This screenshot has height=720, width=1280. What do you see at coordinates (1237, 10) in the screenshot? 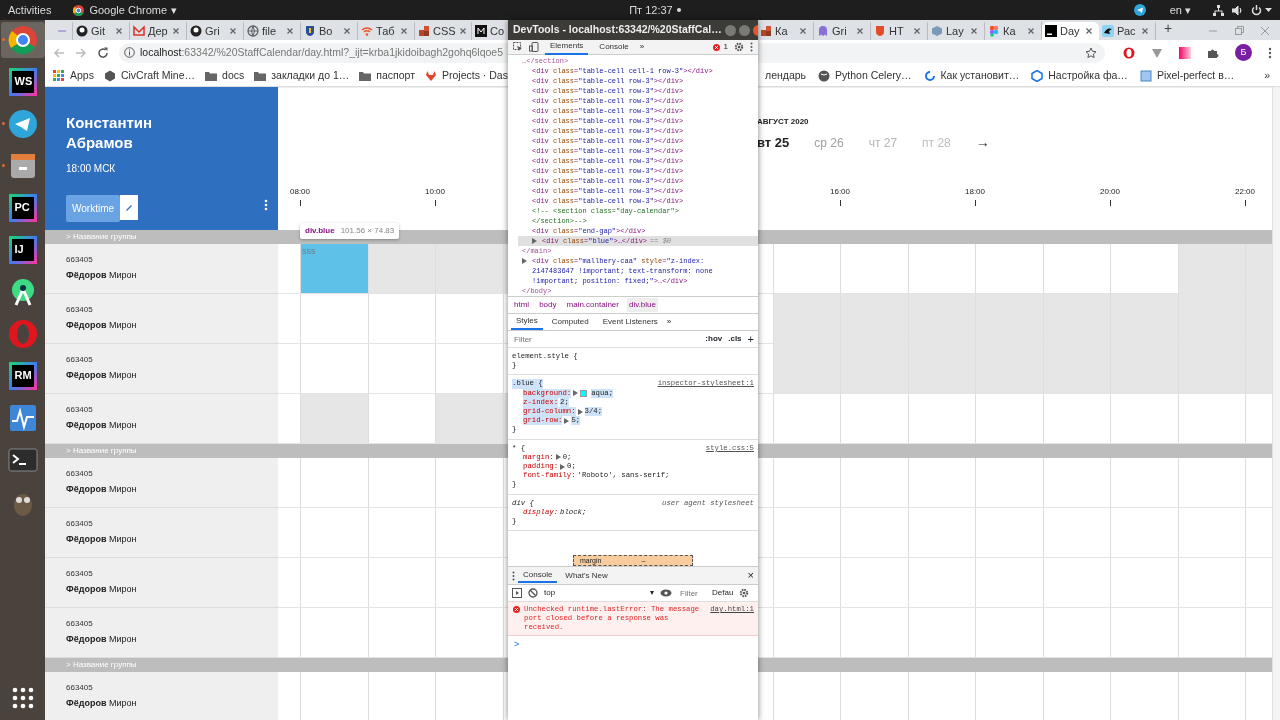
I see `speaker-icon` at bounding box center [1237, 10].